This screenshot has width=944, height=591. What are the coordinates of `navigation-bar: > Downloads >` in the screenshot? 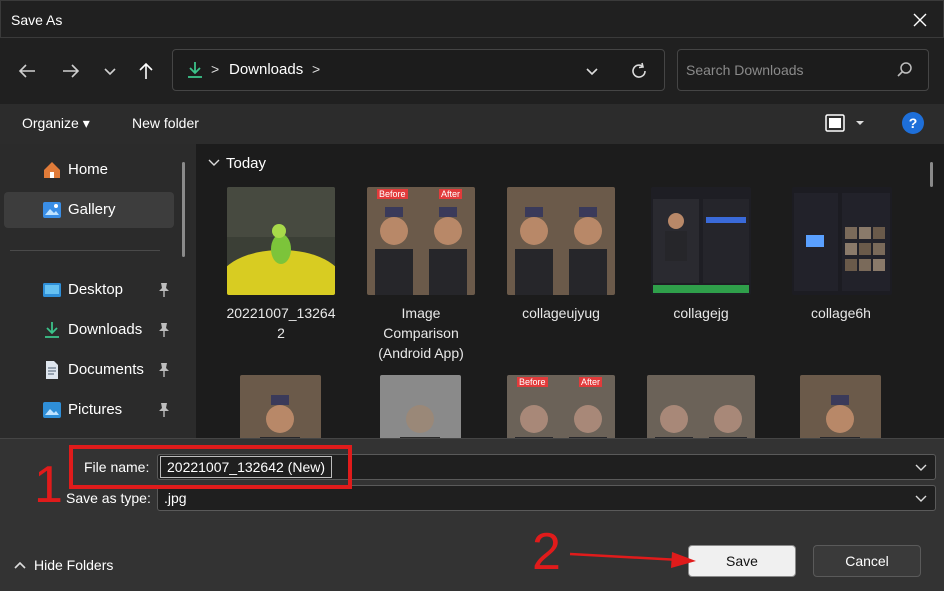 It's located at (472, 71).